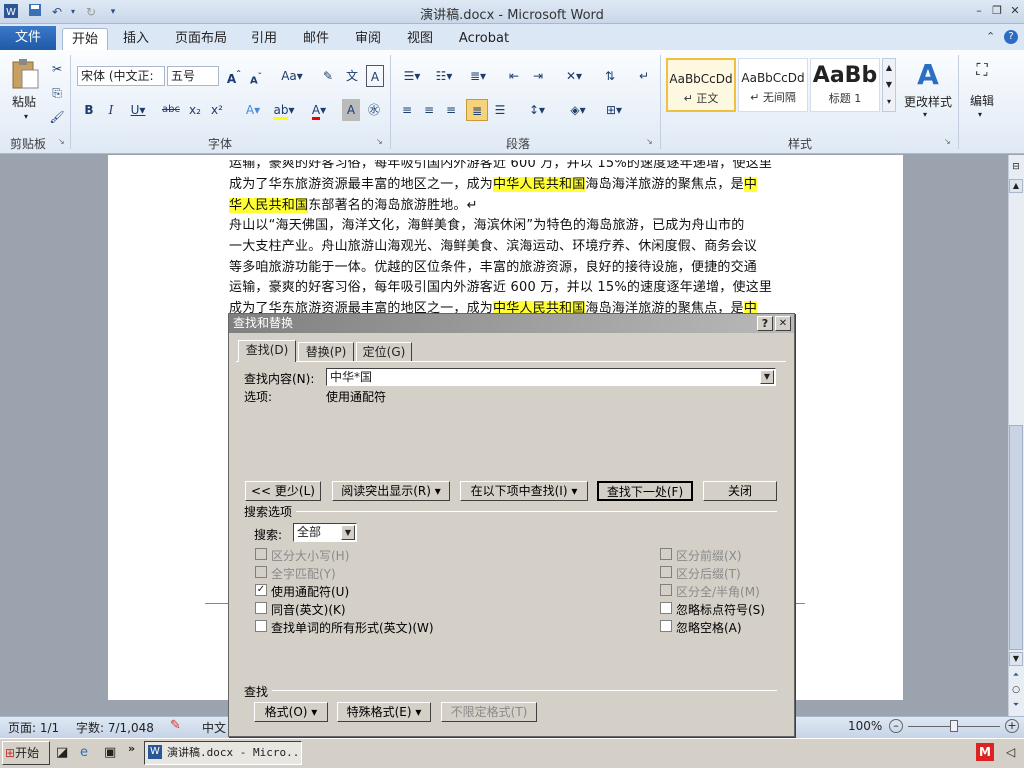  Describe the element at coordinates (928, 74) in the screenshot. I see `change-styles-icon: A` at that location.